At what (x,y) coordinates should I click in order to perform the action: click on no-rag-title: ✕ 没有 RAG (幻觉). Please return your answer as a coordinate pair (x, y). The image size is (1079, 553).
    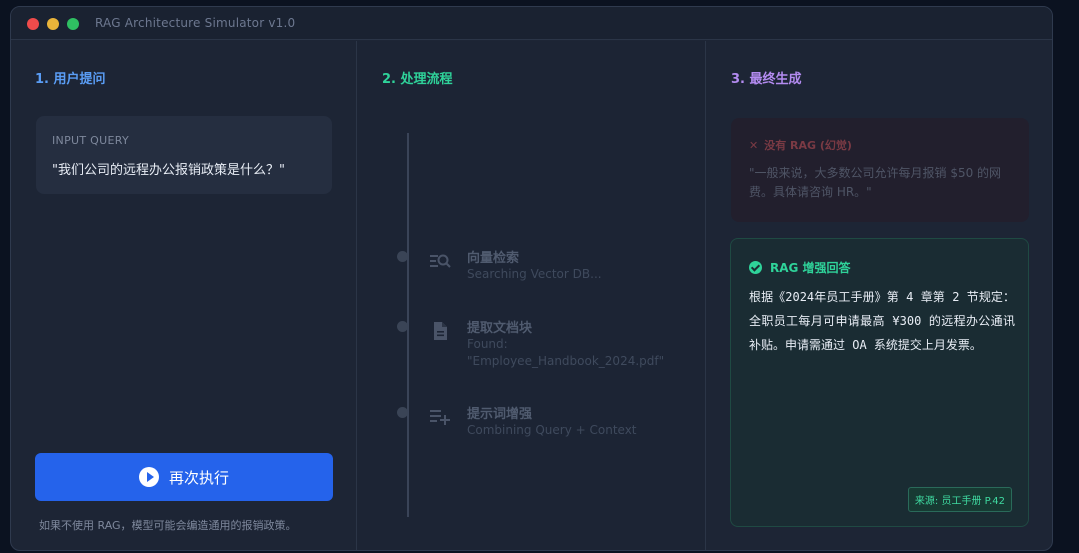
    Looking at the image, I should click on (800, 145).